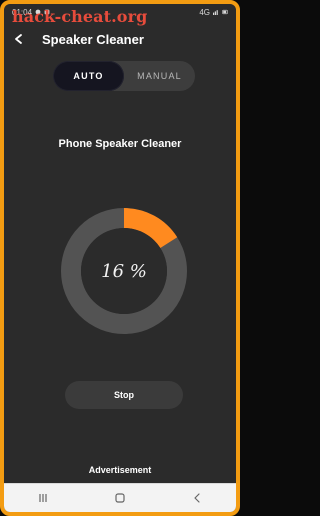 The image size is (320, 516). I want to click on back-button, so click(19, 39).